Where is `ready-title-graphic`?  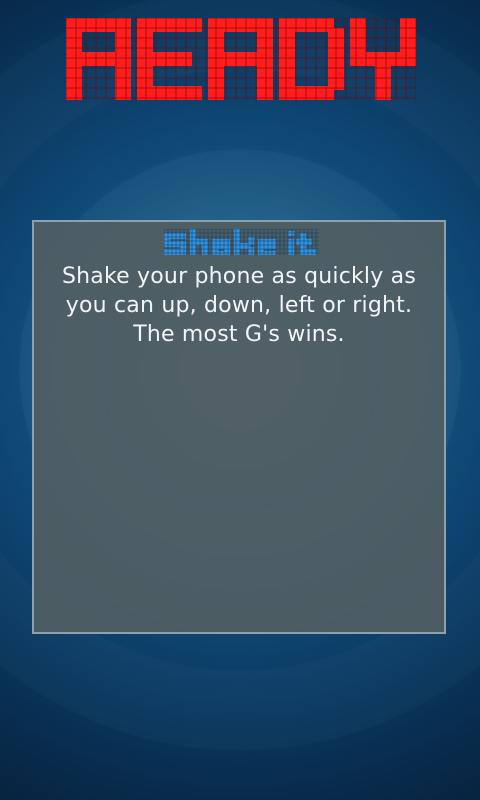 ready-title-graphic is located at coordinates (241, 59).